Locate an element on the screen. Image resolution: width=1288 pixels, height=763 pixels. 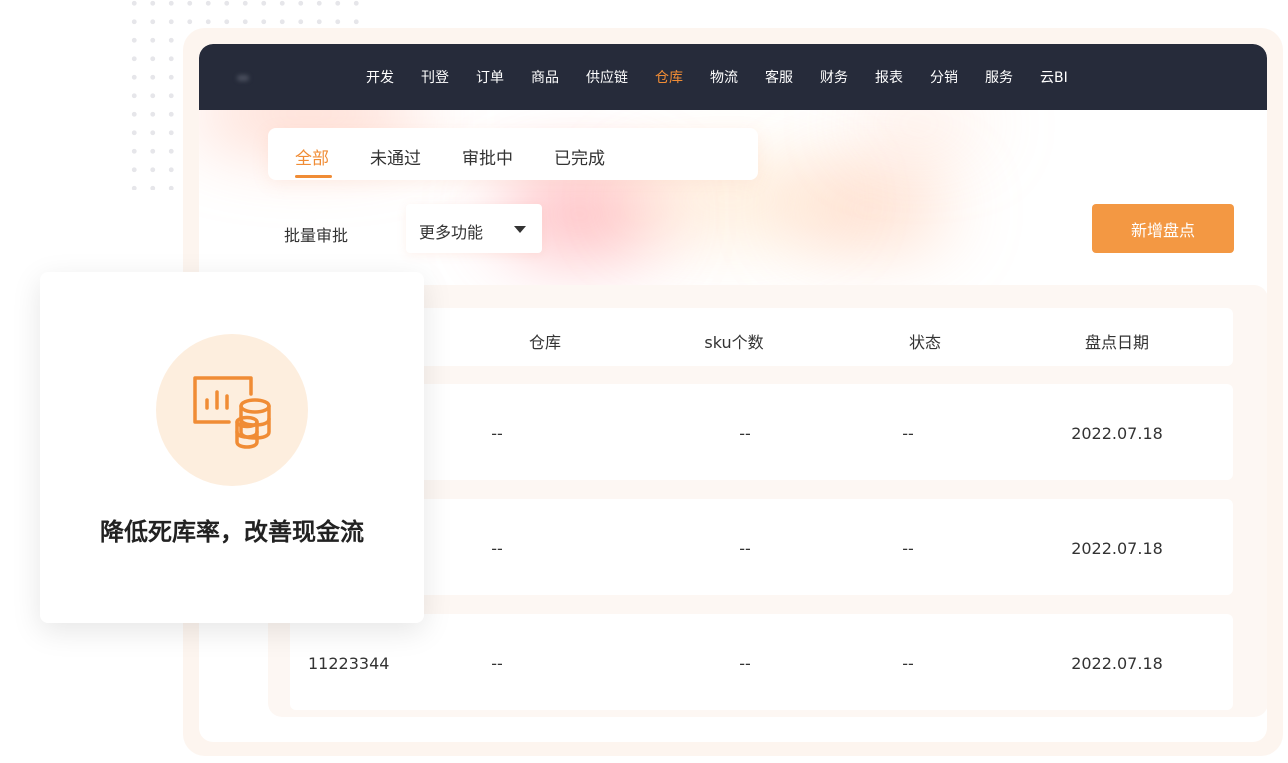
tab-in-review: 审批中 is located at coordinates (487, 156).